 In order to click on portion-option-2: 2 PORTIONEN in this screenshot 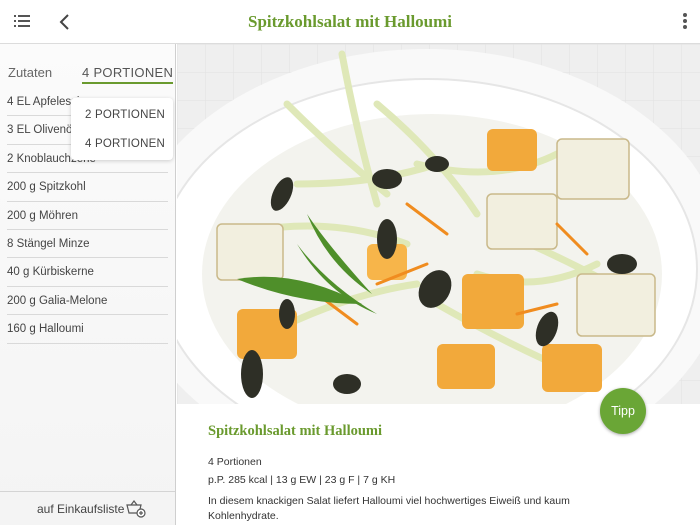, I will do `click(125, 115)`.